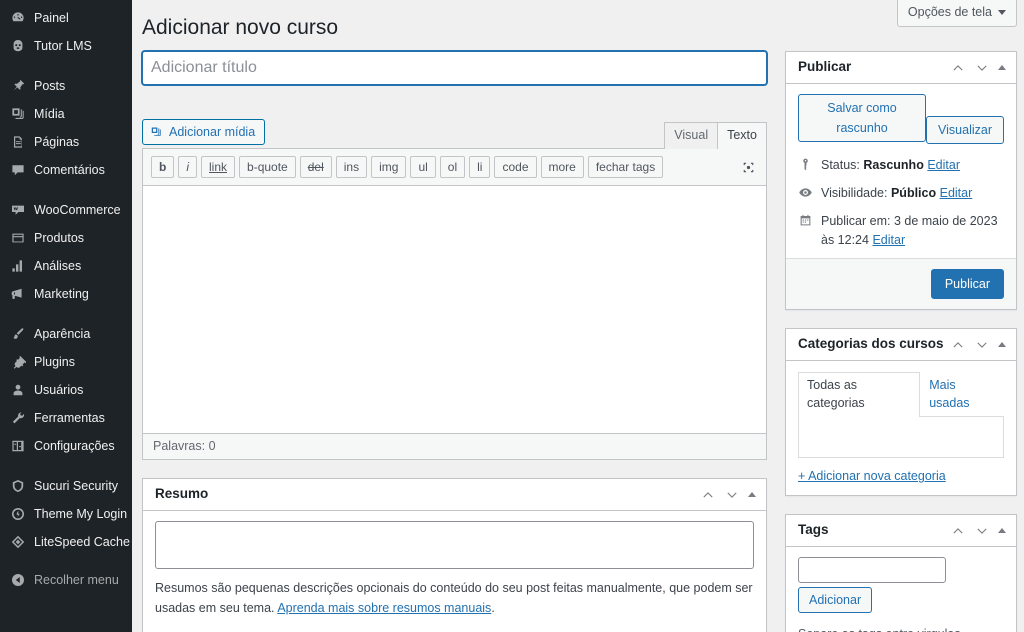 This screenshot has height=632, width=1024. I want to click on panel-handles, so click(728, 495).